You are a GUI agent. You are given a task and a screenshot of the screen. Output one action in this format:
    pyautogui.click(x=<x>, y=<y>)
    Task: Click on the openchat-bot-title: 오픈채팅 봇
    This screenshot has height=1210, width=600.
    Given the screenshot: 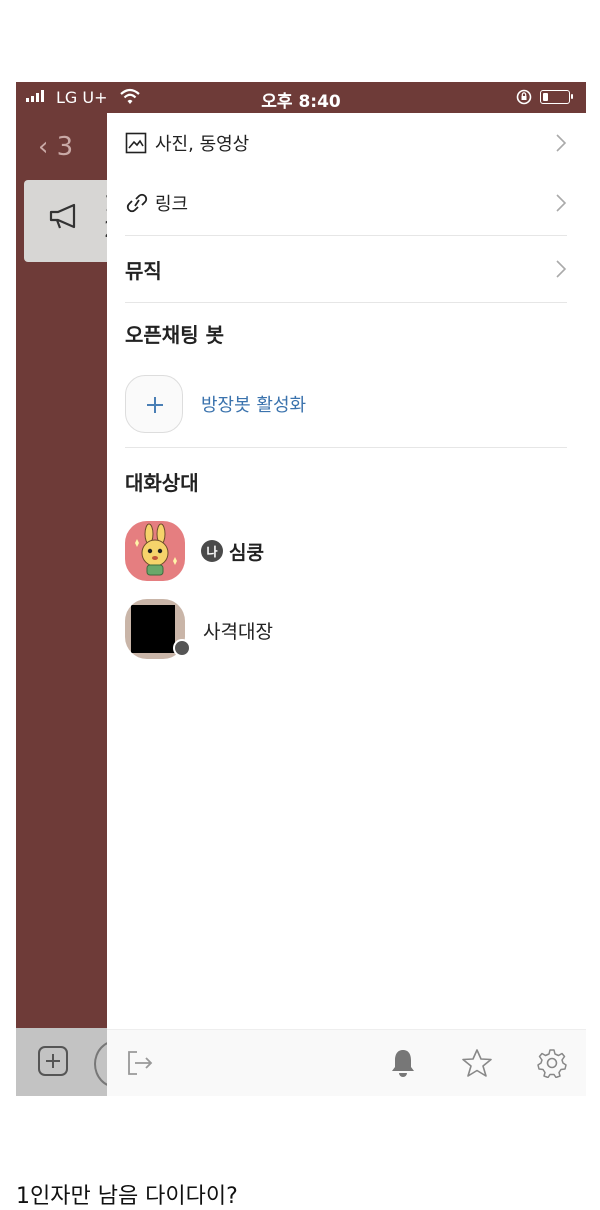 What is the action you would take?
    pyautogui.click(x=174, y=335)
    